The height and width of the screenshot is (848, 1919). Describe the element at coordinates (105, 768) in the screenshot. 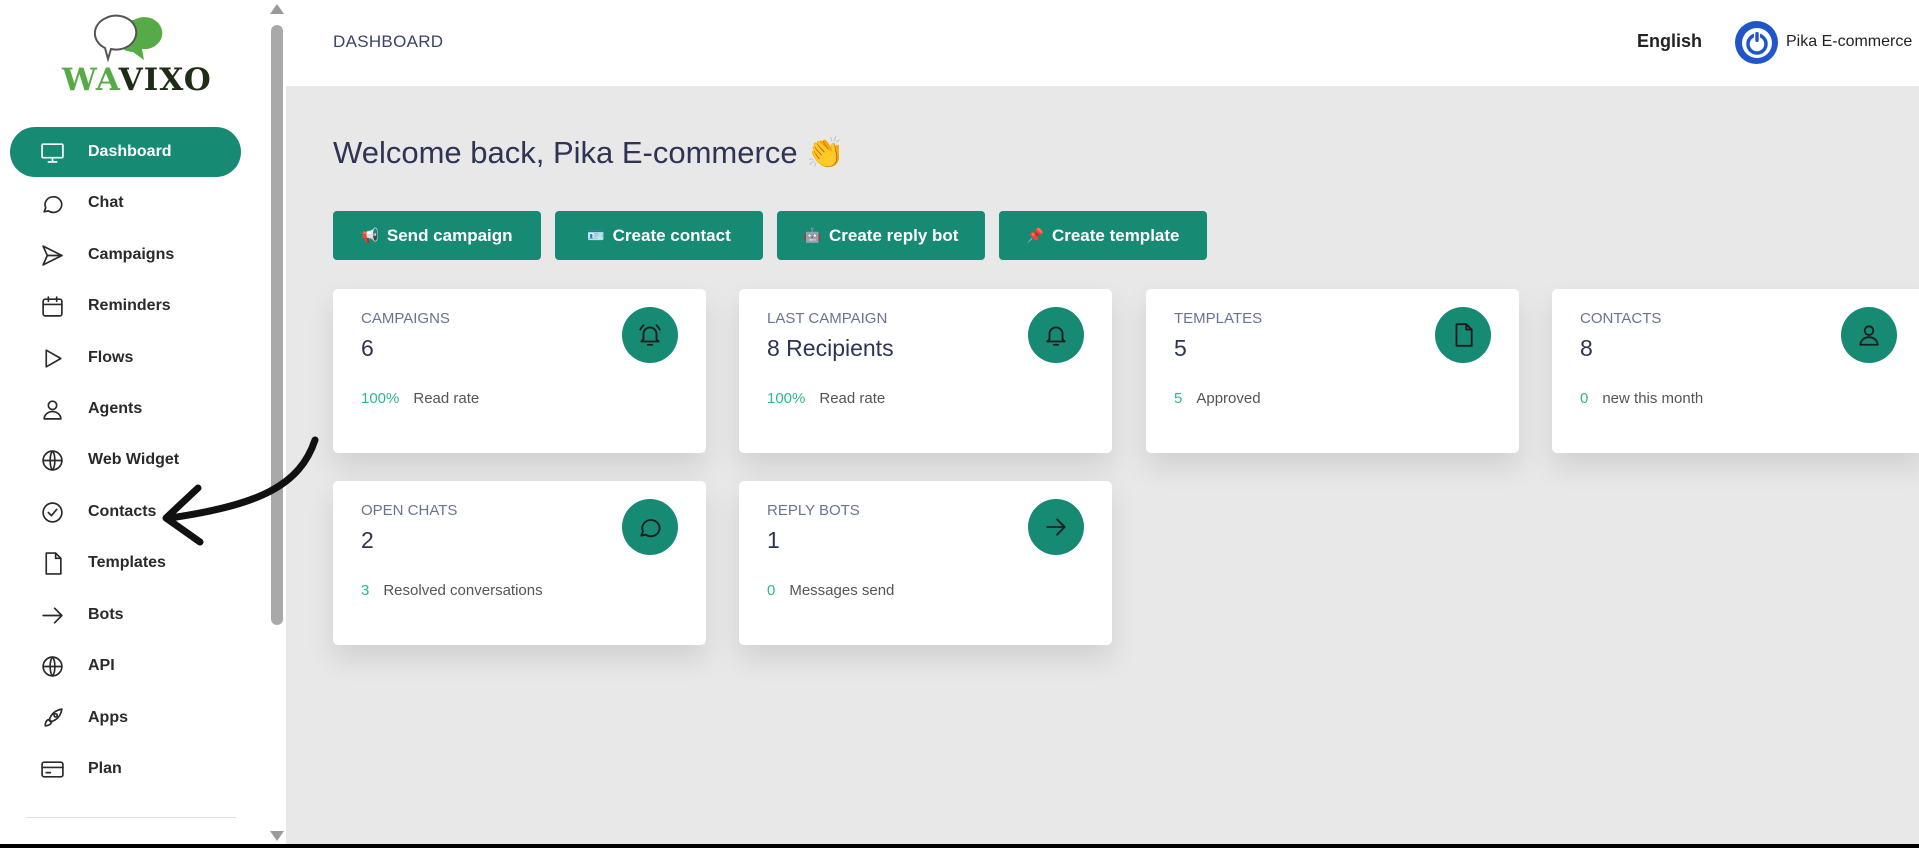

I see `sidebar-item-label: Plan` at that location.